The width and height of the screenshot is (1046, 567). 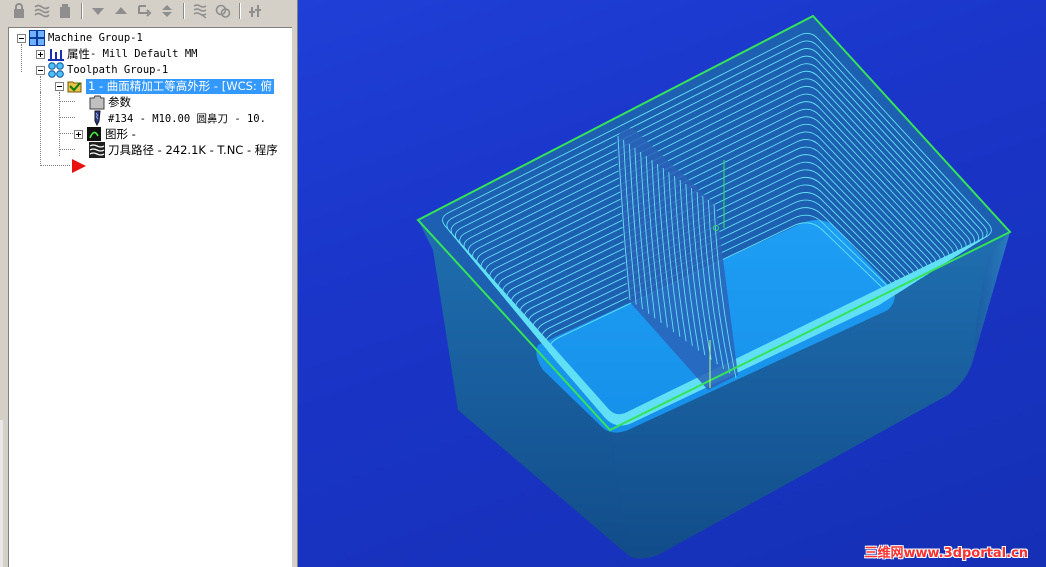 I want to click on toolpath-icon, so click(x=97, y=150).